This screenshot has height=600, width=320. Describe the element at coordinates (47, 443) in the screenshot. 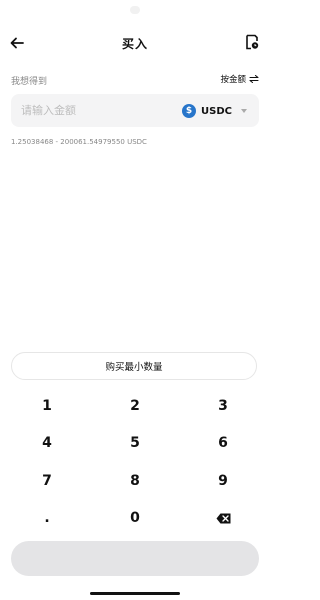

I see `key-4: 4` at that location.